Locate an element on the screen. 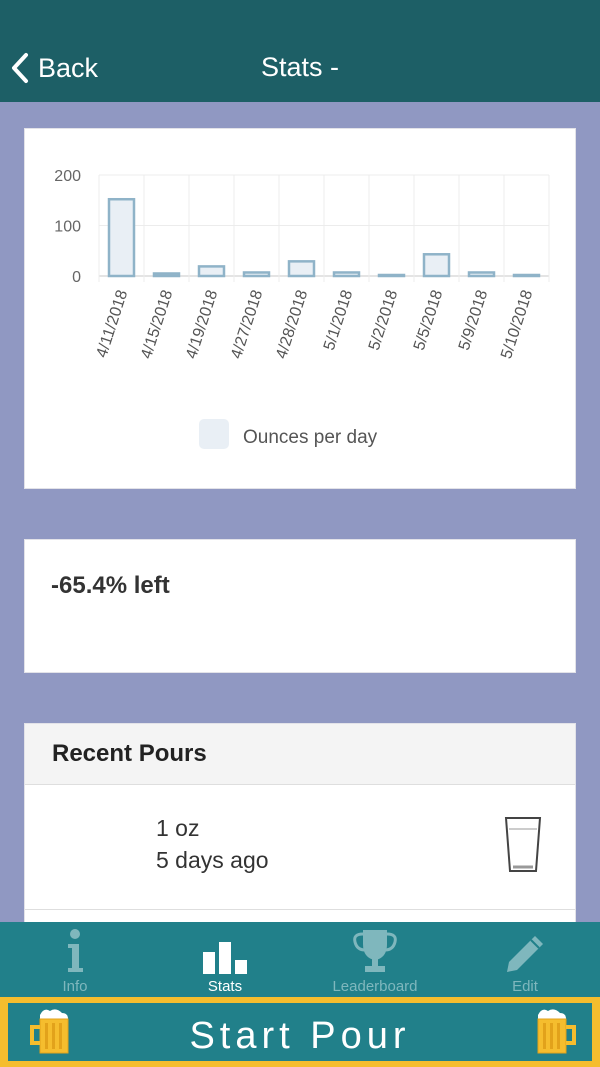 The height and width of the screenshot is (1067, 600). pint-glass-icon is located at coordinates (523, 844).